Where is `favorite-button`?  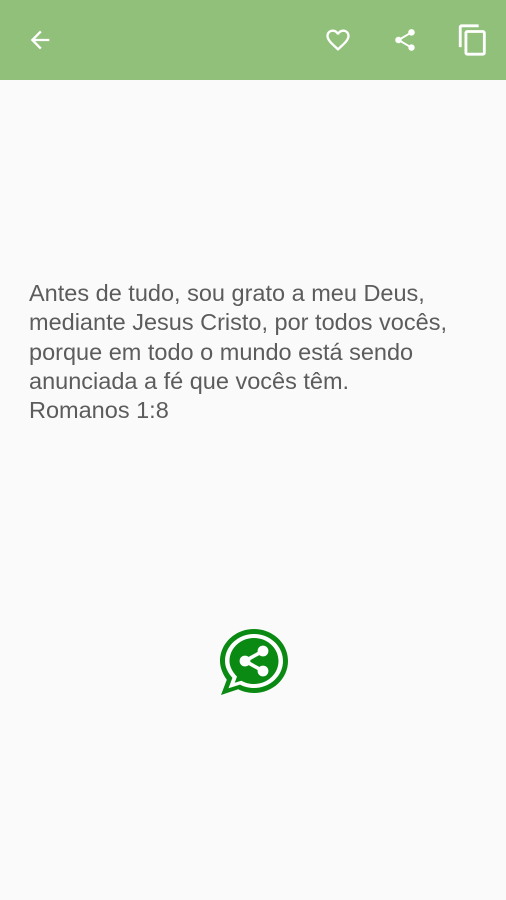 favorite-button is located at coordinates (338, 40).